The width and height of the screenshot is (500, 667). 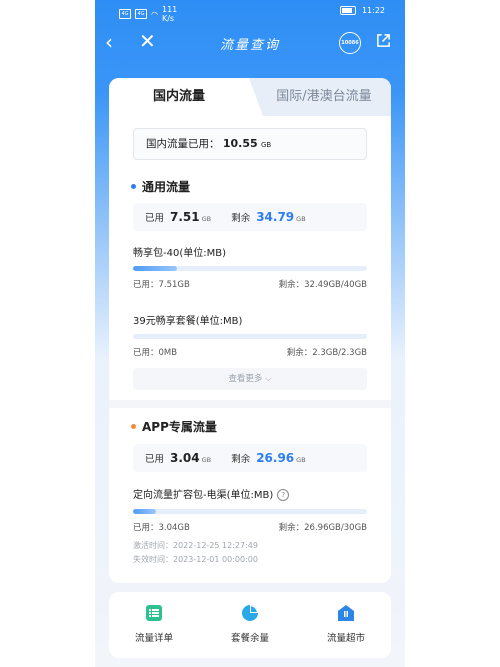 What do you see at coordinates (154, 14) in the screenshot?
I see `wifi-icon: ◠` at bounding box center [154, 14].